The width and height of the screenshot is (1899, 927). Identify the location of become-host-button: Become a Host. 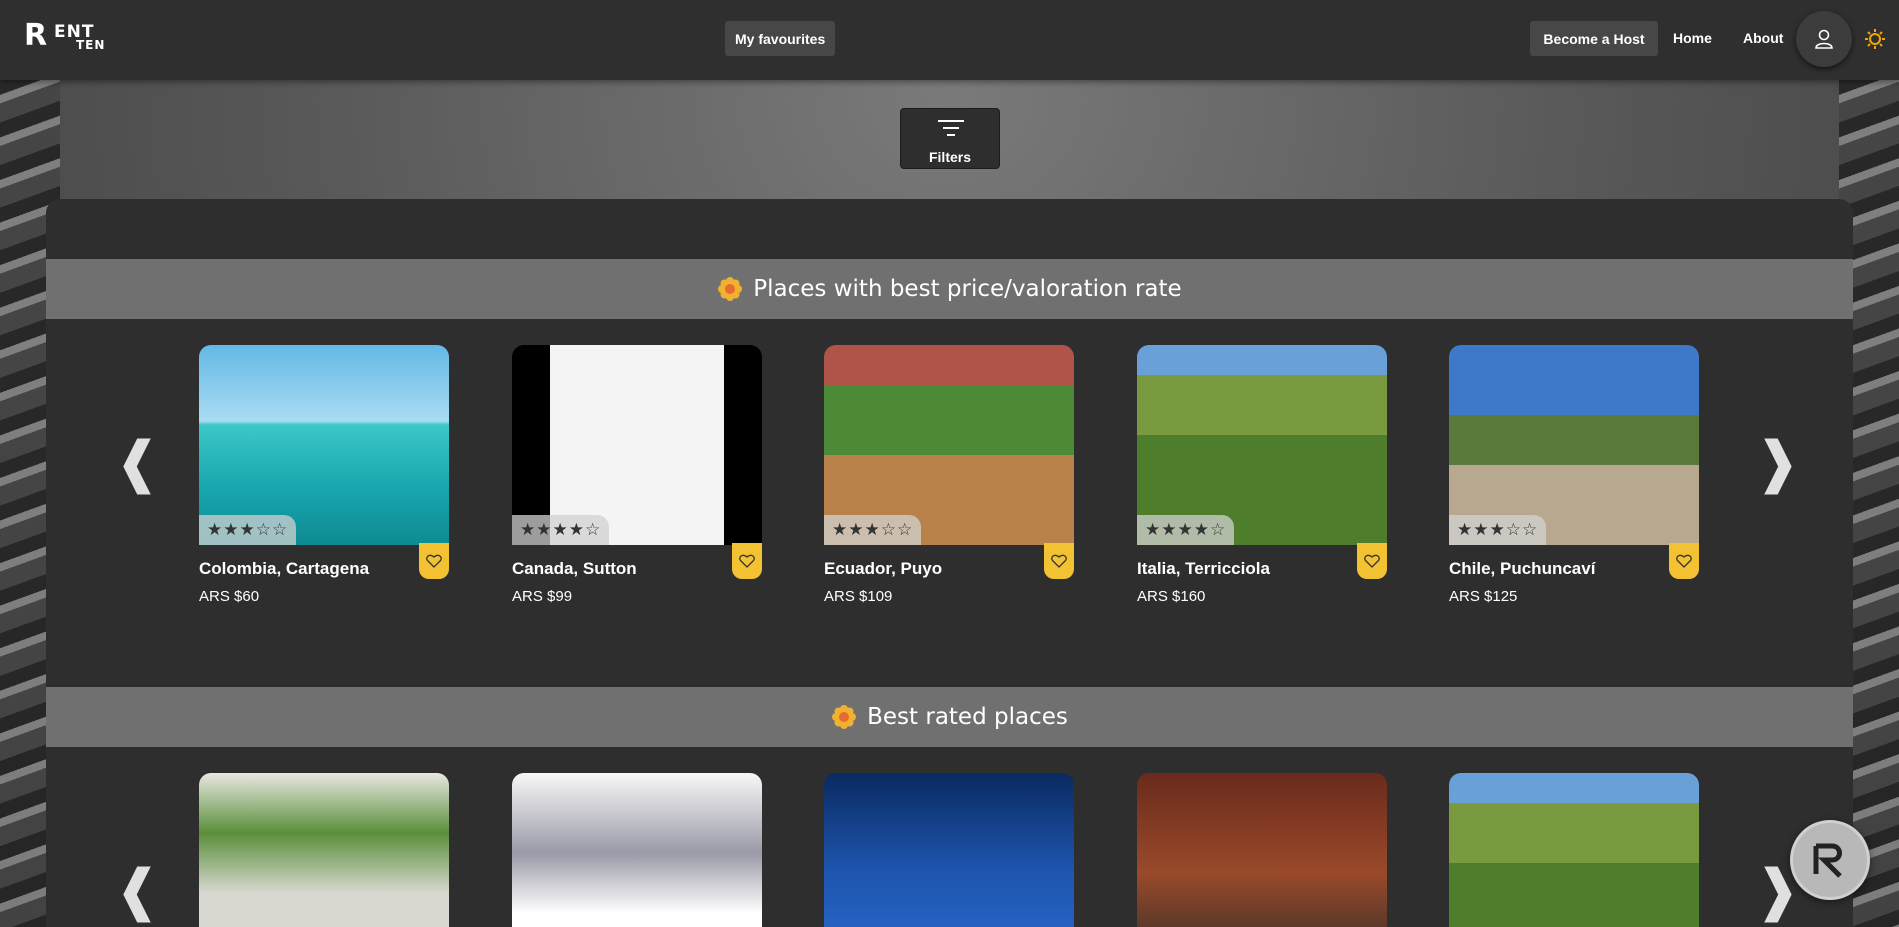
(1594, 38).